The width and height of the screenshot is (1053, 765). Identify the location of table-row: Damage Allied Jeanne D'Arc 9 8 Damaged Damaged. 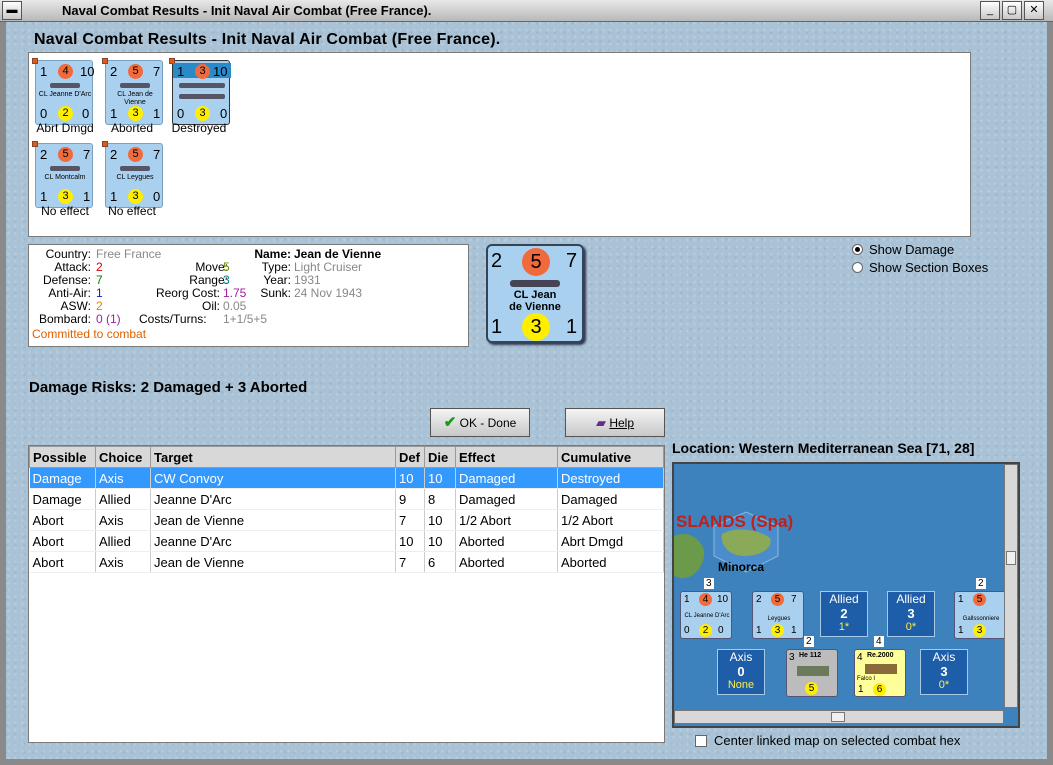
(346, 499).